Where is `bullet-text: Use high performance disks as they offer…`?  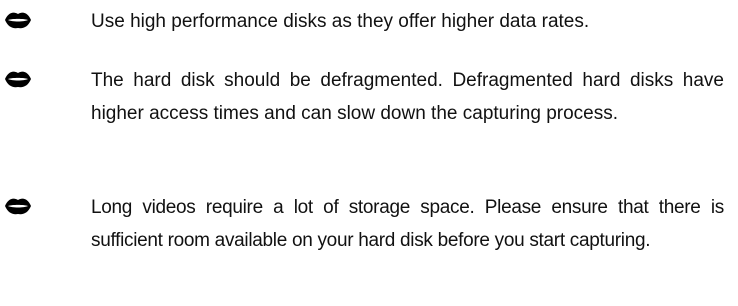
bullet-text: Use high performance disks as they offer… is located at coordinates (340, 21).